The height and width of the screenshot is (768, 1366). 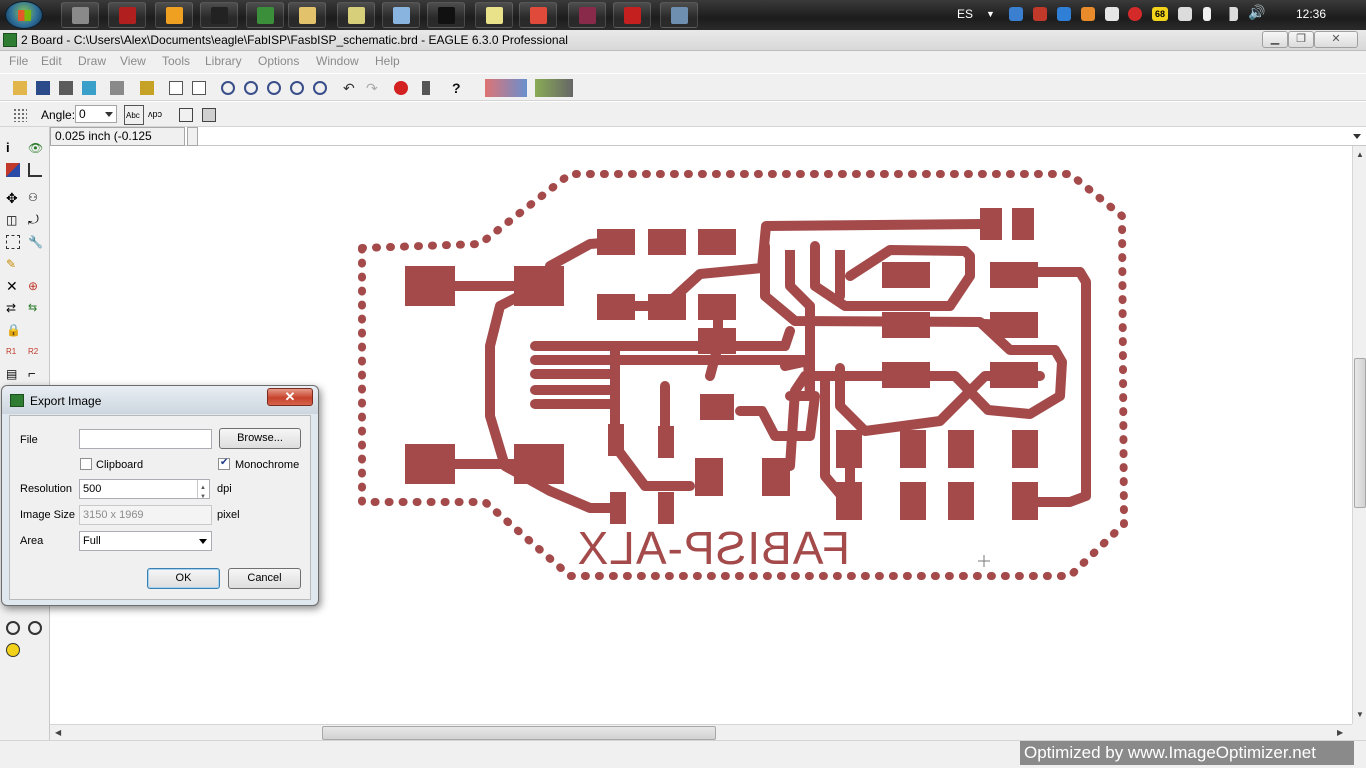 What do you see at coordinates (1336, 39) in the screenshot?
I see `close-button: ✕` at bounding box center [1336, 39].